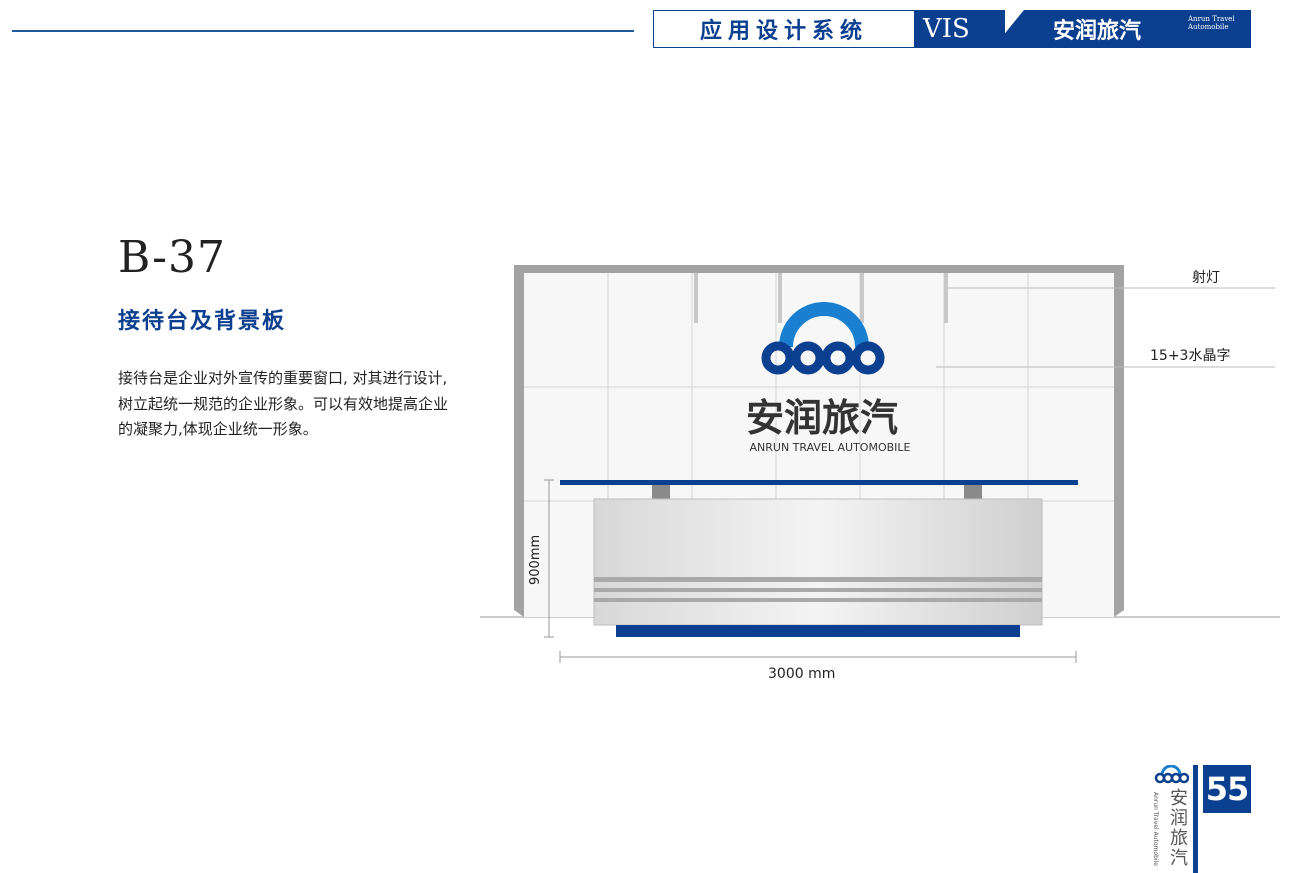  I want to click on logo-chinese: 安润旅汽, so click(822, 418).